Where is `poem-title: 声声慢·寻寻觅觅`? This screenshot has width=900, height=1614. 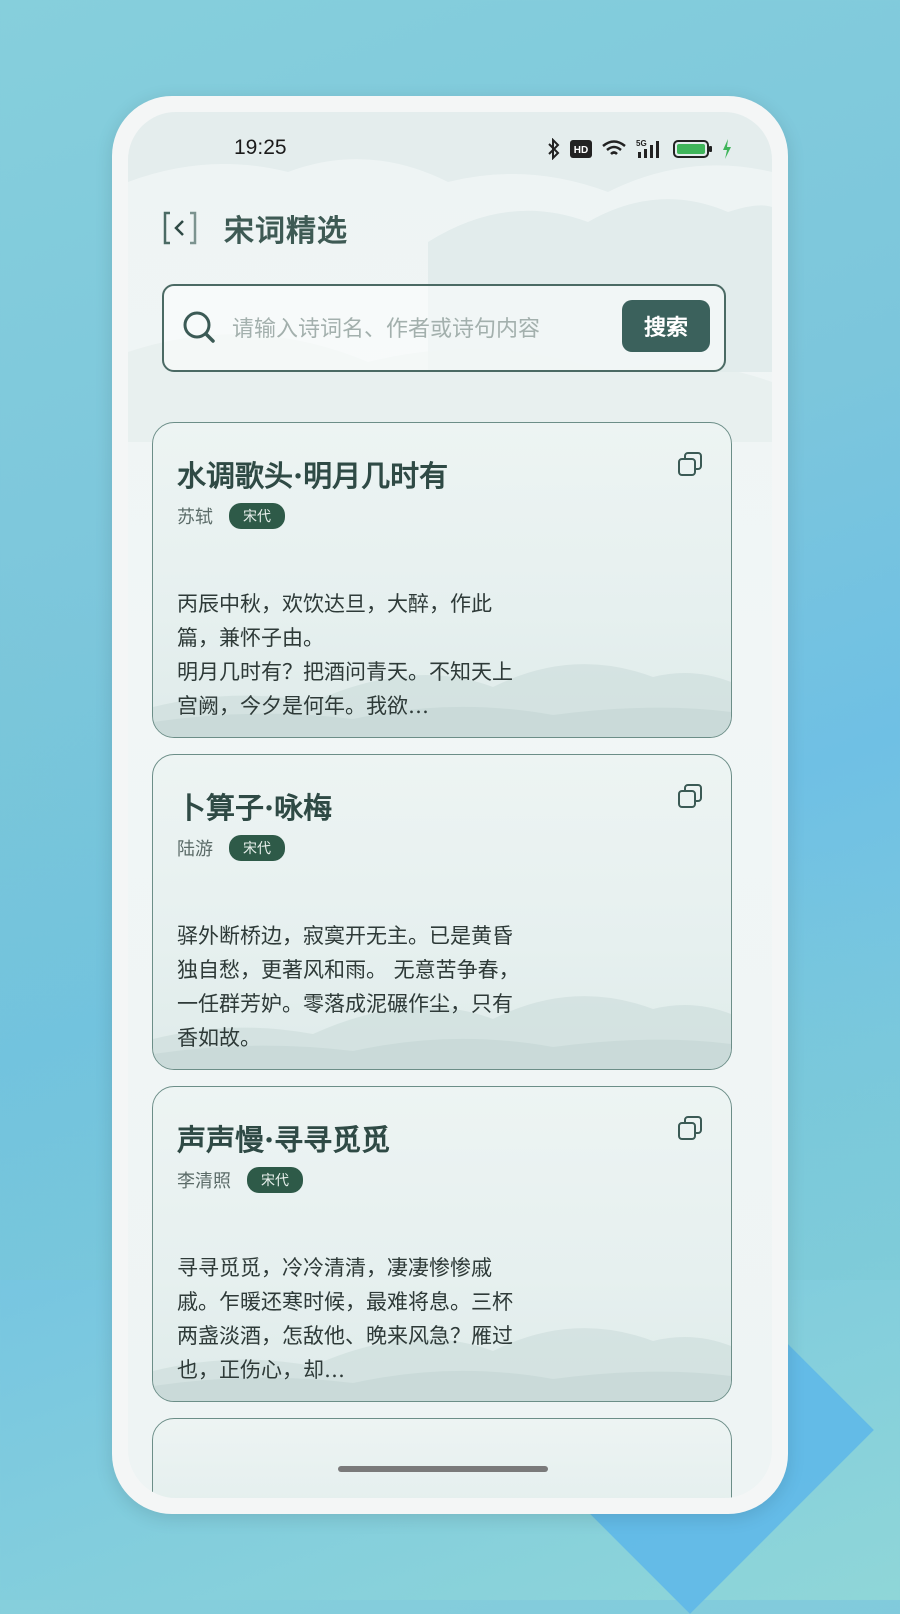
poem-title: 声声慢·寻寻觅觅 is located at coordinates (284, 1140).